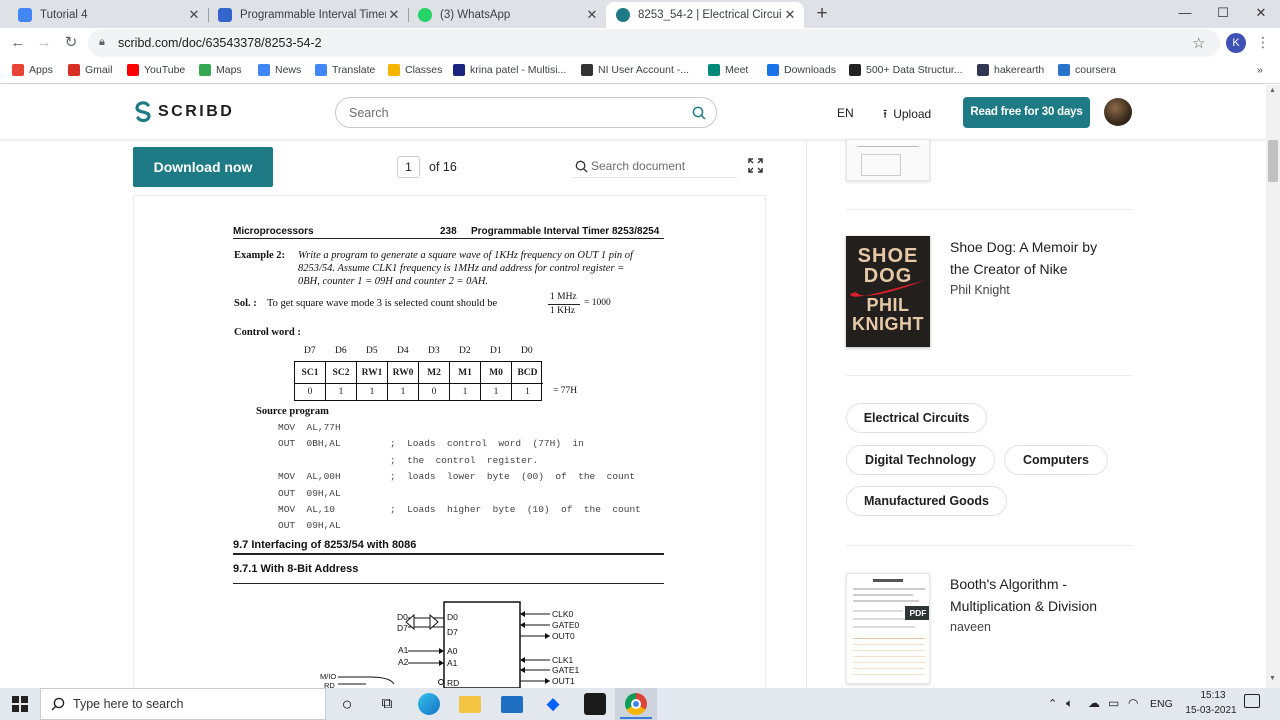 This screenshot has height=720, width=1280. I want to click on bookmark-item: Classes, so click(415, 70).